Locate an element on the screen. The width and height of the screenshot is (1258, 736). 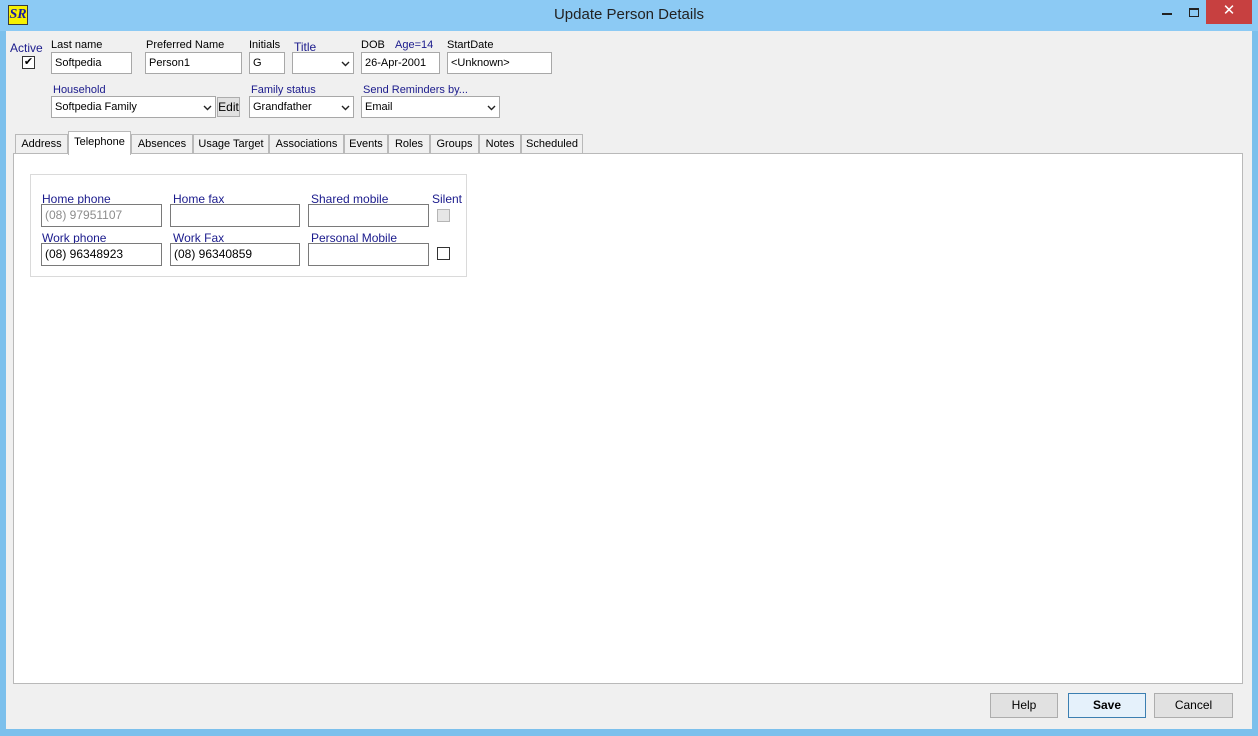
shared-mobile-input is located at coordinates (368, 215).